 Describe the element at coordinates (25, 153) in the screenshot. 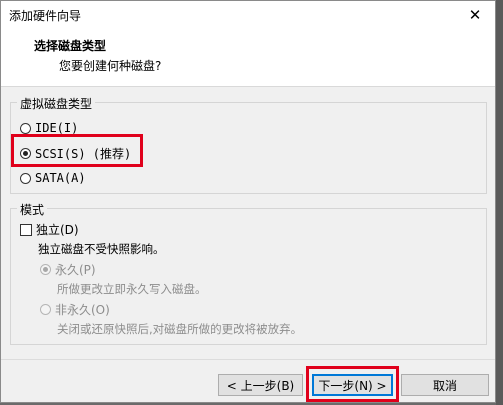

I see `radio-scsi-indicator` at that location.